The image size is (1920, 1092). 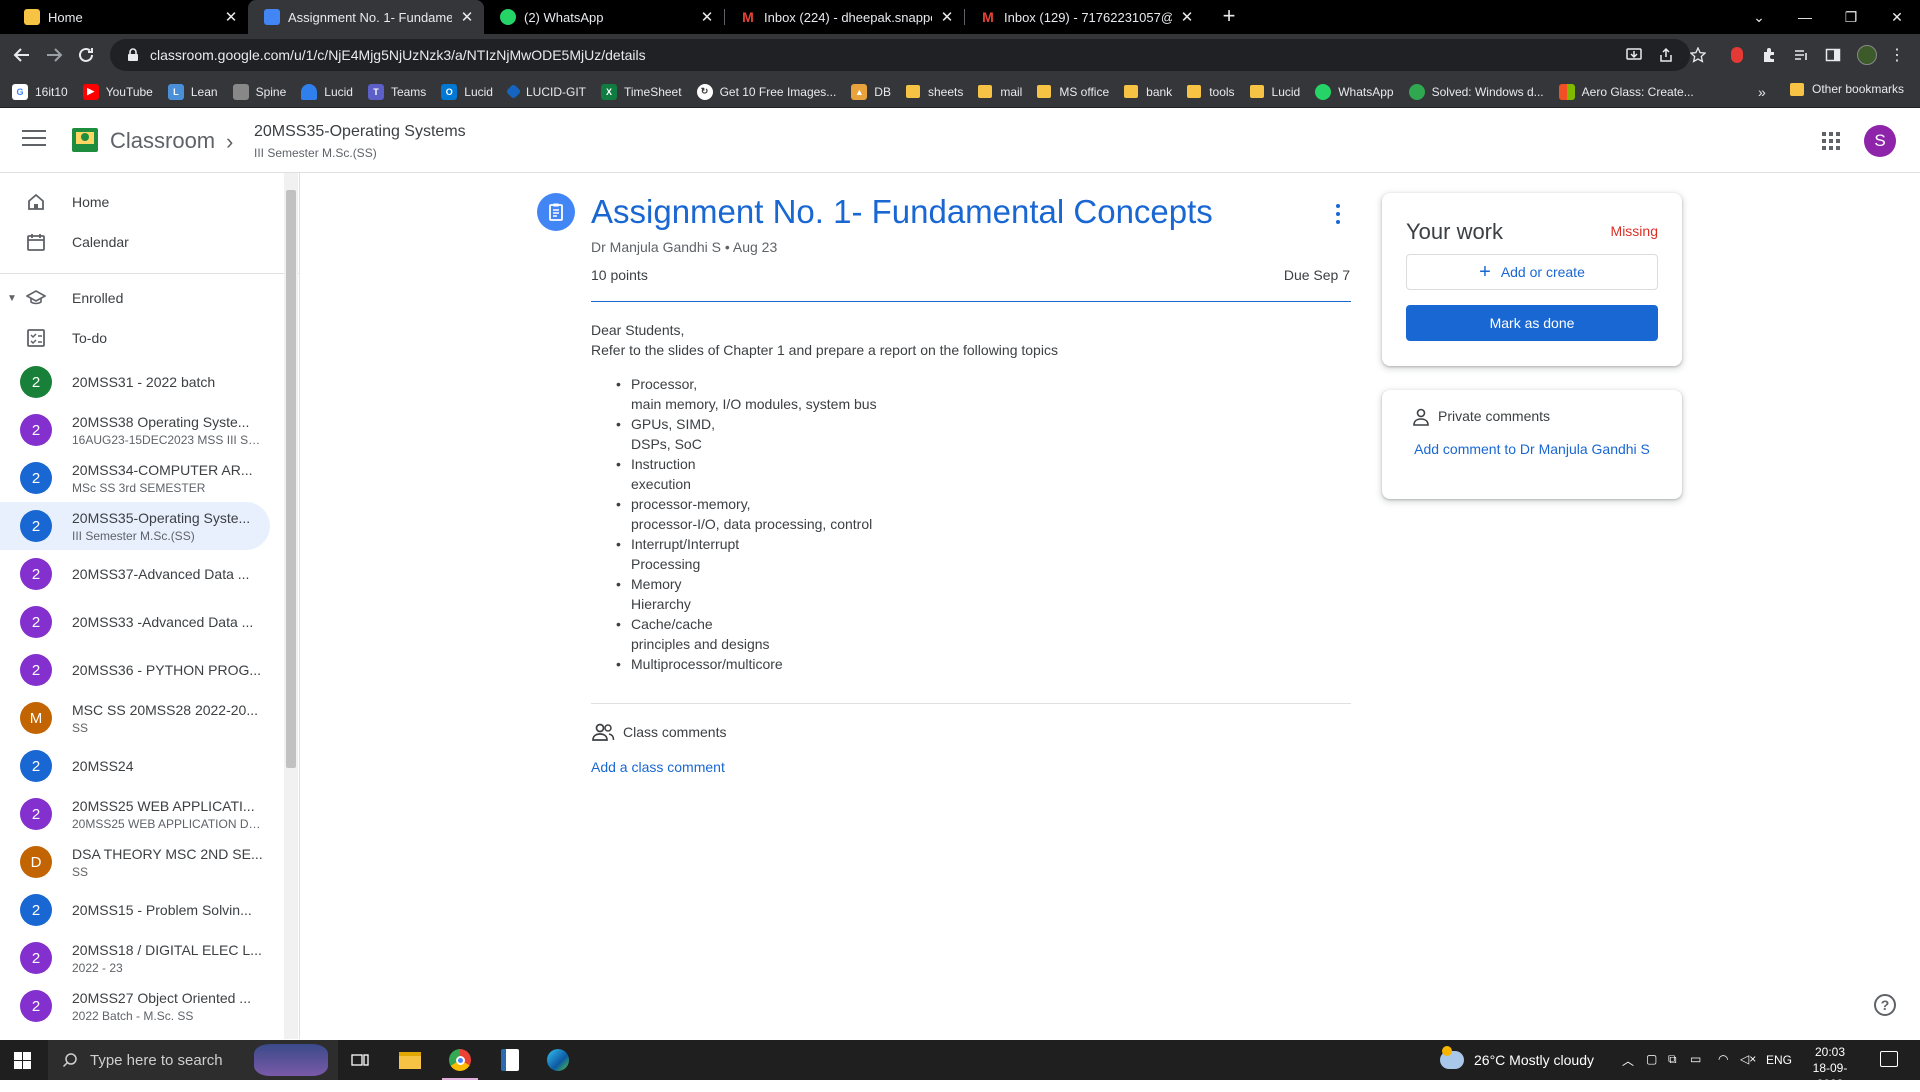 I want to click on chrome-taskbar-icon, so click(x=460, y=1060).